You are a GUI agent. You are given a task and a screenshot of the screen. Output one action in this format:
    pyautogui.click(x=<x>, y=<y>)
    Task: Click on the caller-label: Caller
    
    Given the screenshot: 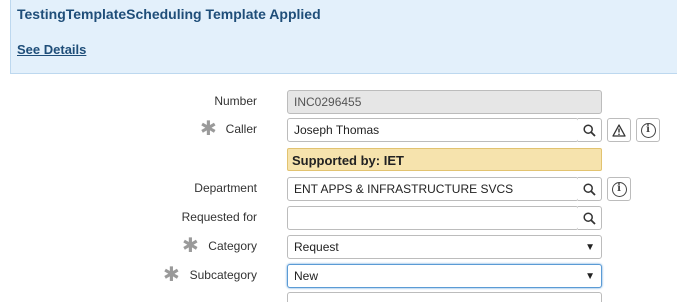 What is the action you would take?
    pyautogui.click(x=241, y=129)
    